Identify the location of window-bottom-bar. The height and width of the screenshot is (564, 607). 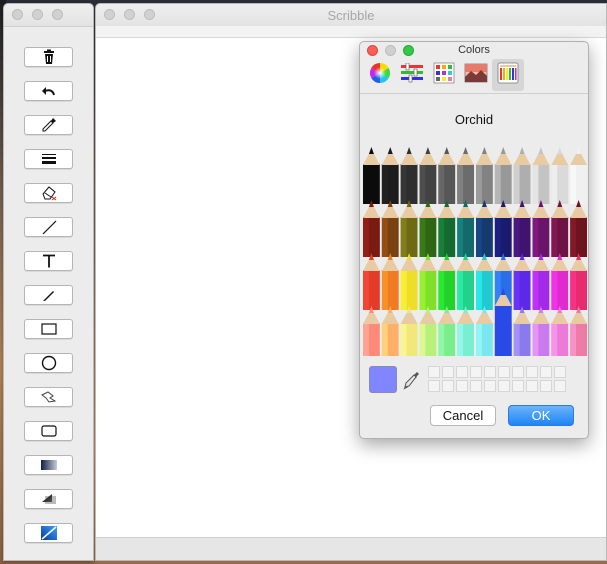
(351, 548).